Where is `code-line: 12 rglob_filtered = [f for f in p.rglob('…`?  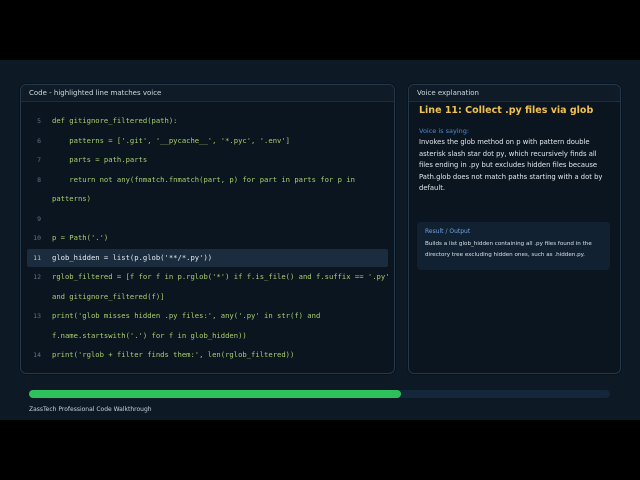
code-line: 12 rglob_filtered = [f for f in p.rglob('… is located at coordinates (208, 277).